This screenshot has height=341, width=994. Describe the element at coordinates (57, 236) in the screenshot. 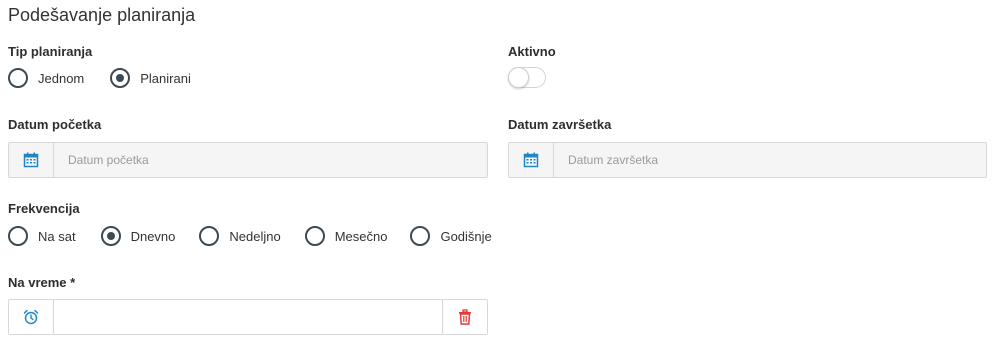

I see `radio-label: Na sat` at that location.